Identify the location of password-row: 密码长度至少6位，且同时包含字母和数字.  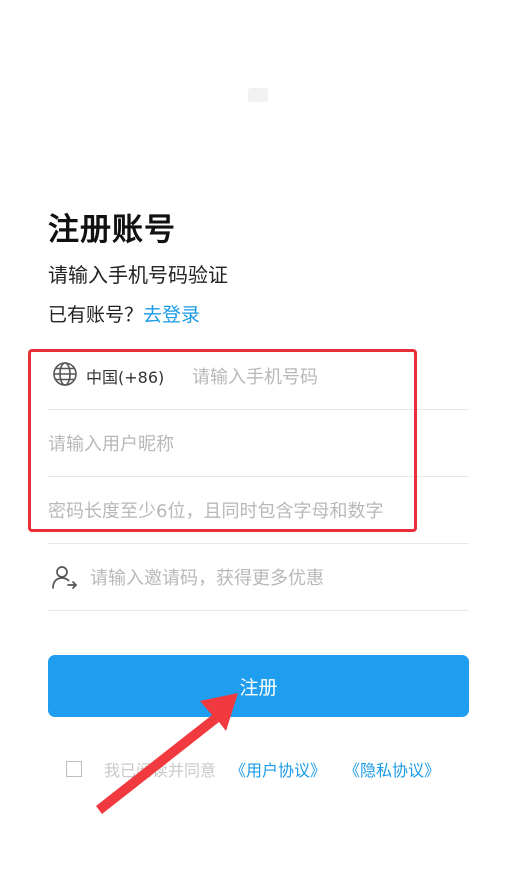
(258, 510).